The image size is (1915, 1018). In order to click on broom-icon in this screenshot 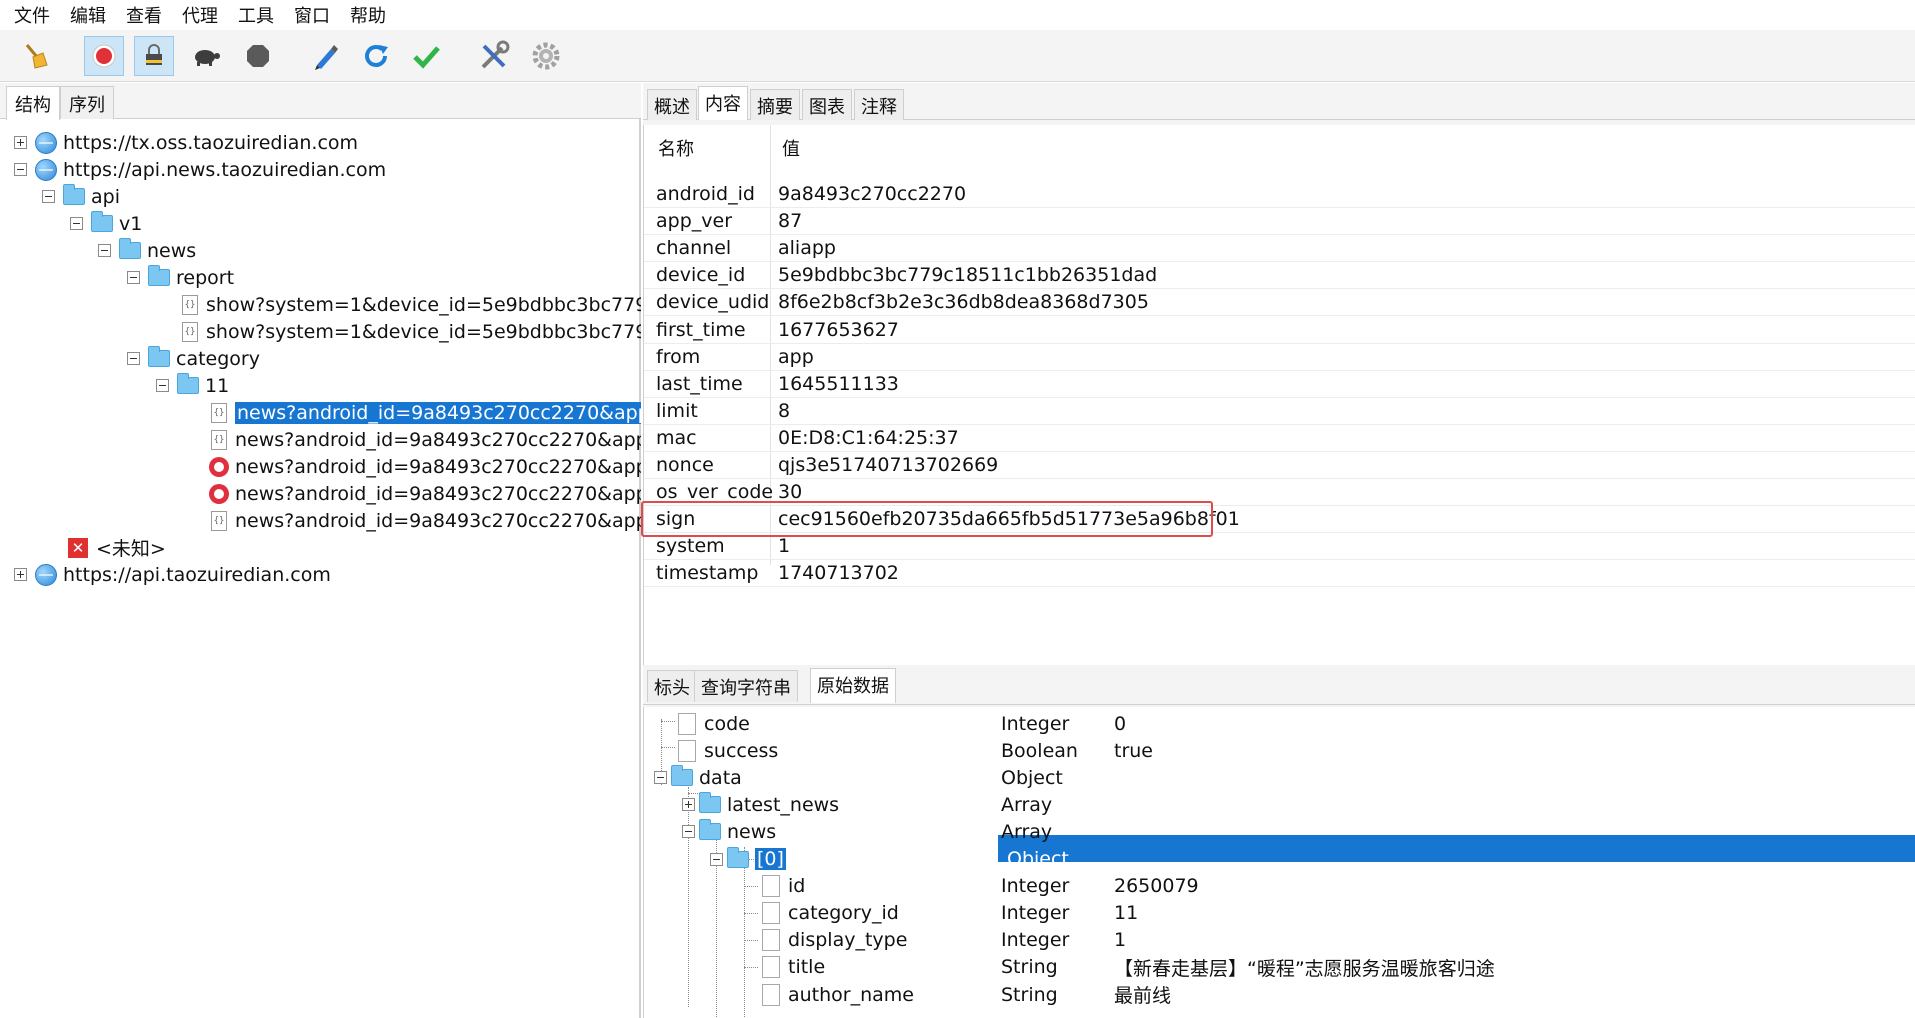, I will do `click(36, 56)`.